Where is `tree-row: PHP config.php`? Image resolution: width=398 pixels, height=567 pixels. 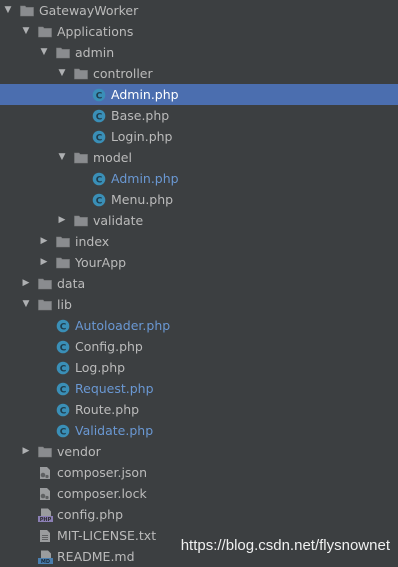 tree-row: PHP config.php is located at coordinates (199, 514).